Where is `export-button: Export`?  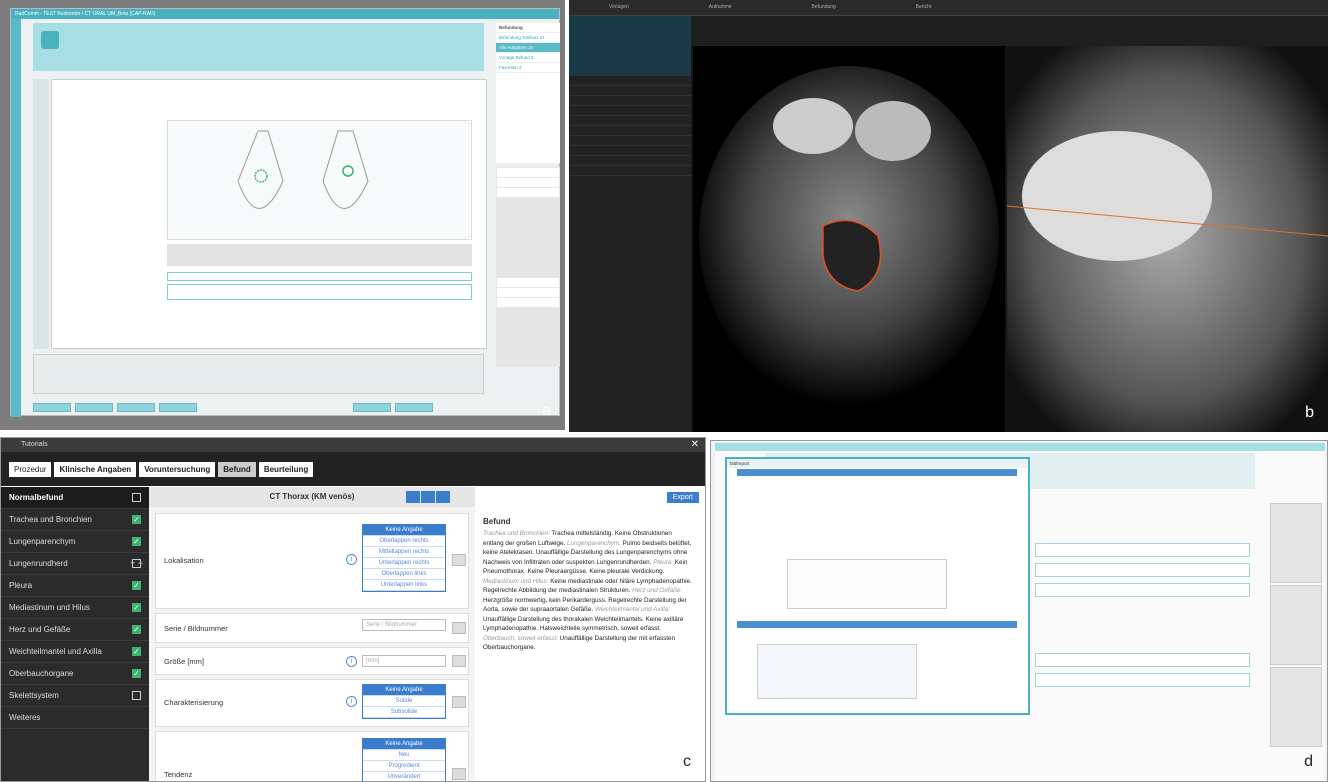
export-button: Export is located at coordinates (682, 497).